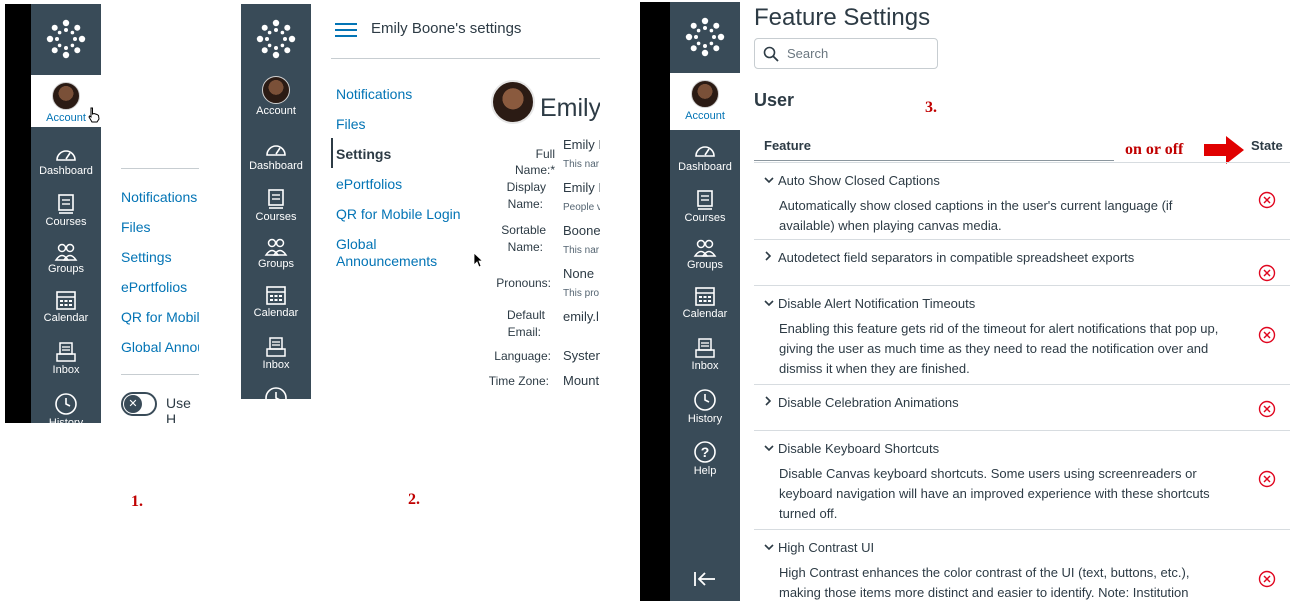 The width and height of the screenshot is (1304, 607). What do you see at coordinates (705, 167) in the screenshot?
I see `nav-dashboard-label: Dashboard` at bounding box center [705, 167].